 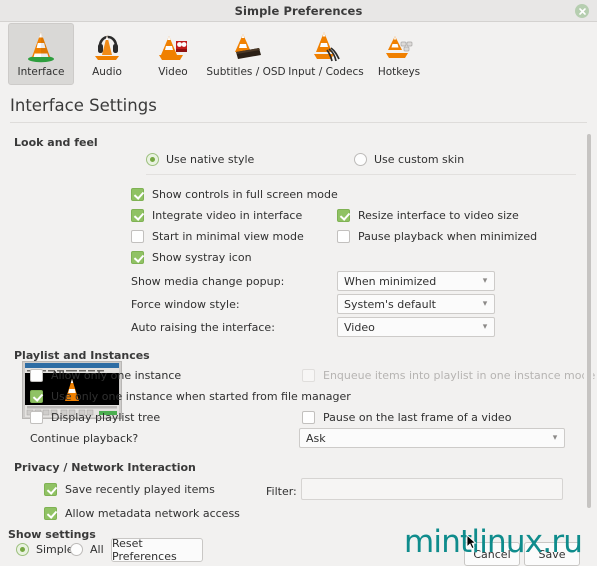 I want to click on save-button: Save, so click(x=552, y=554).